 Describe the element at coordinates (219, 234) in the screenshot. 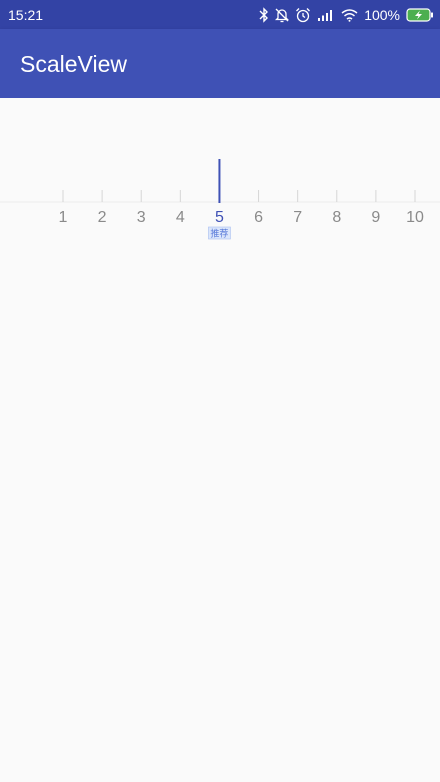

I see `recommend-badge-label: 推荐` at that location.